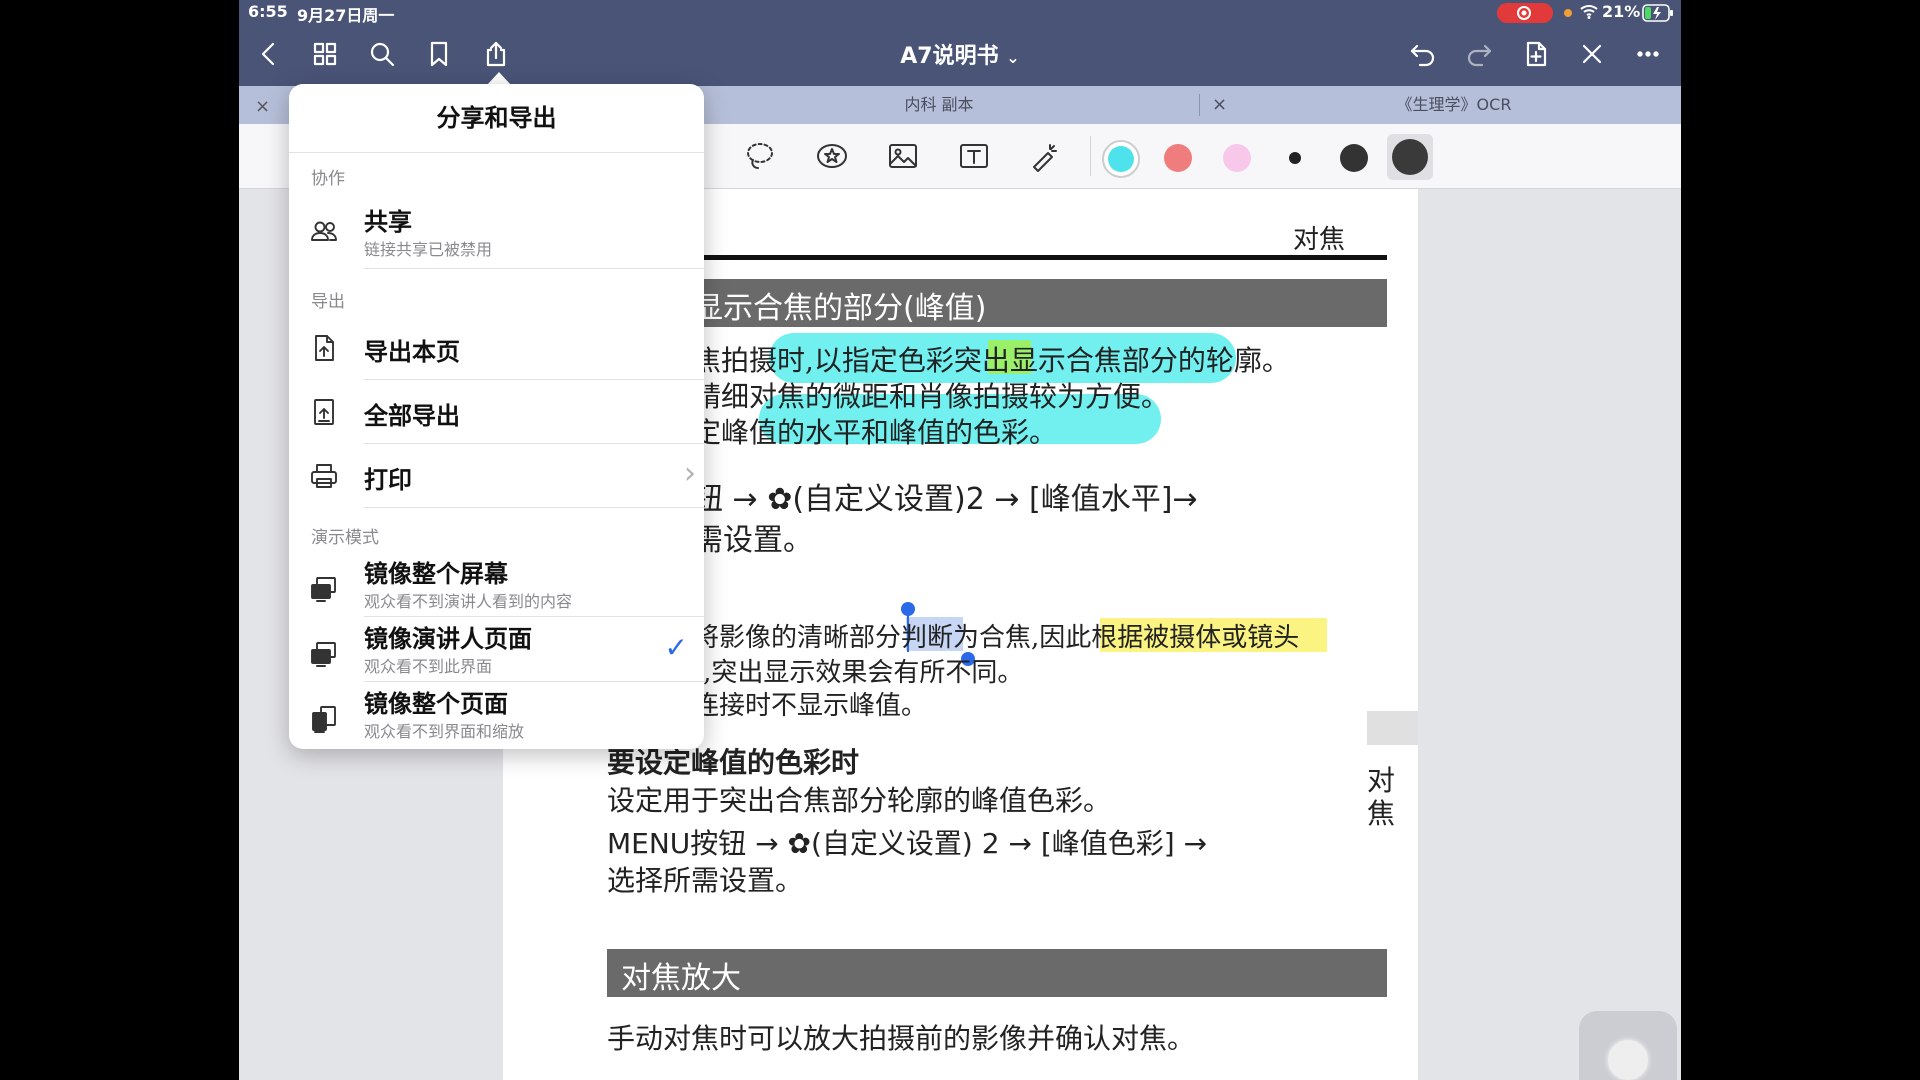 This screenshot has height=1080, width=1920. What do you see at coordinates (1568, 13) in the screenshot?
I see `mic-dot-icon` at bounding box center [1568, 13].